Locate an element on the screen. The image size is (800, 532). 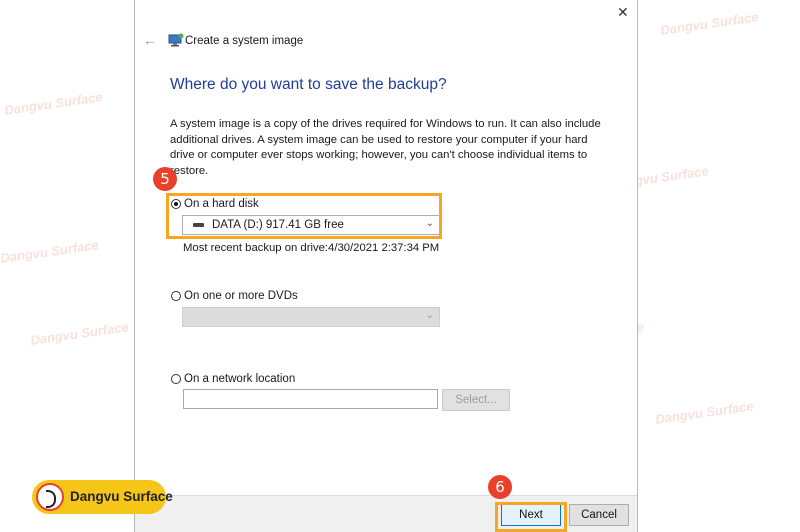
network-radio is located at coordinates (176, 379).